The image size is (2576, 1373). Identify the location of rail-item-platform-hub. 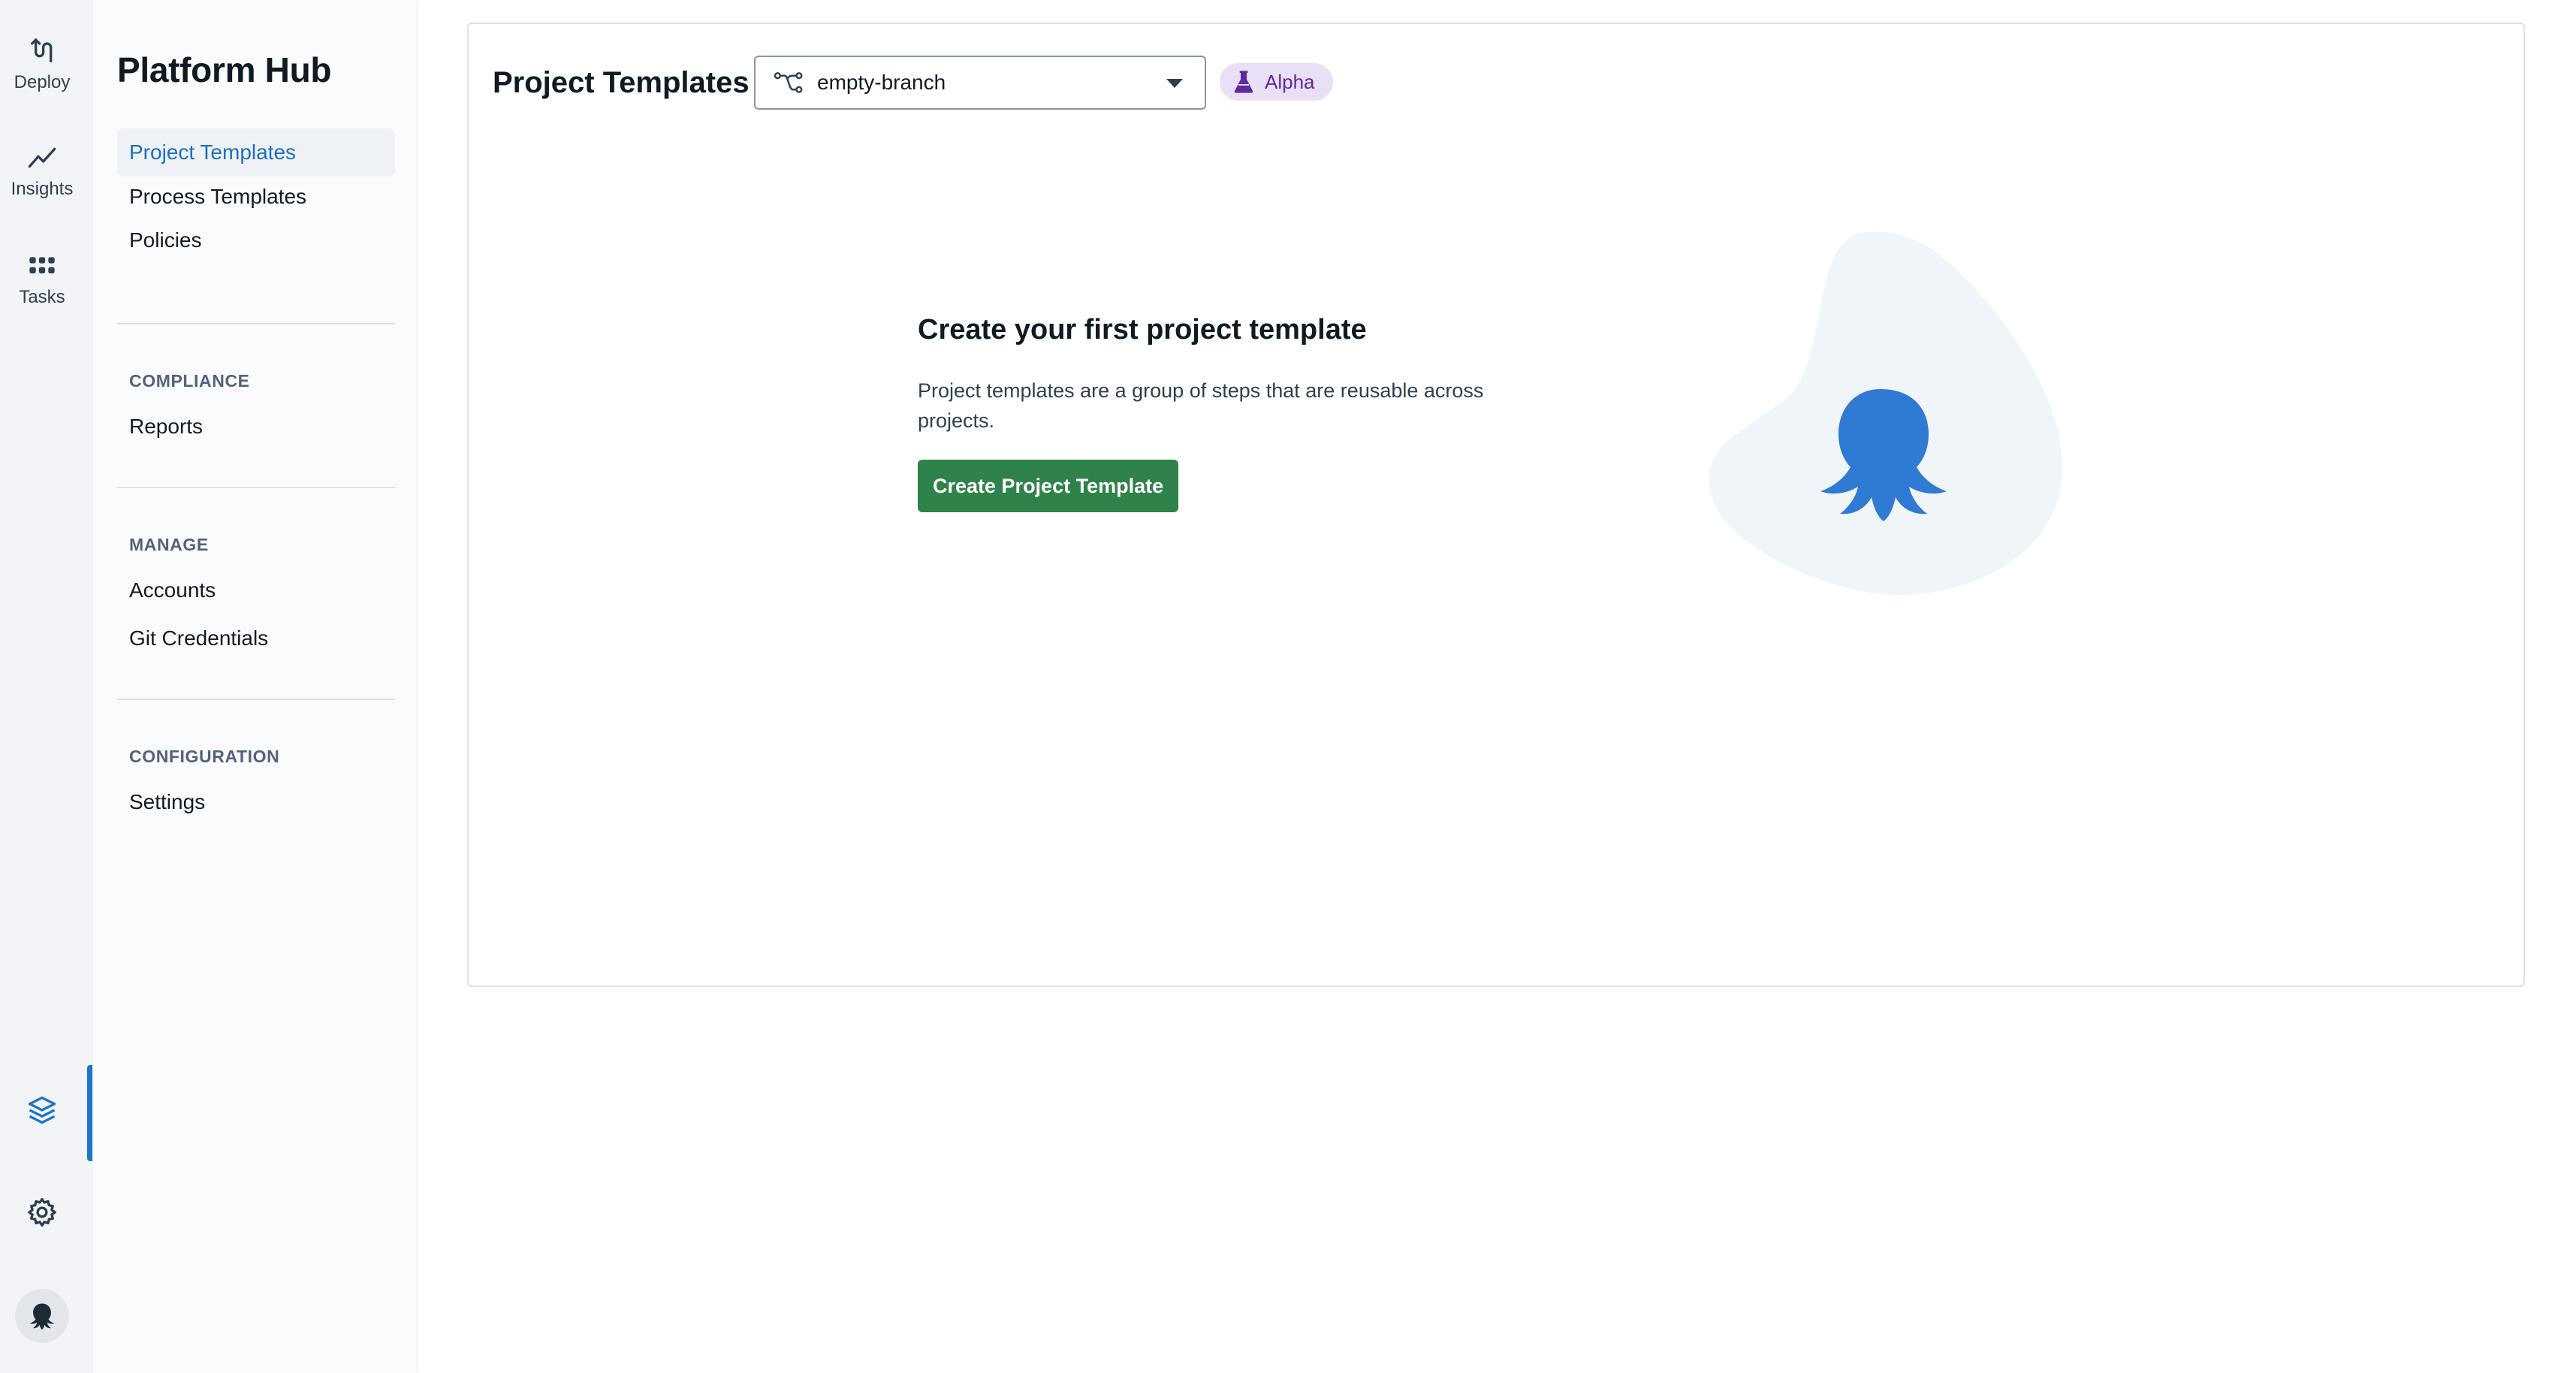
(42, 1110).